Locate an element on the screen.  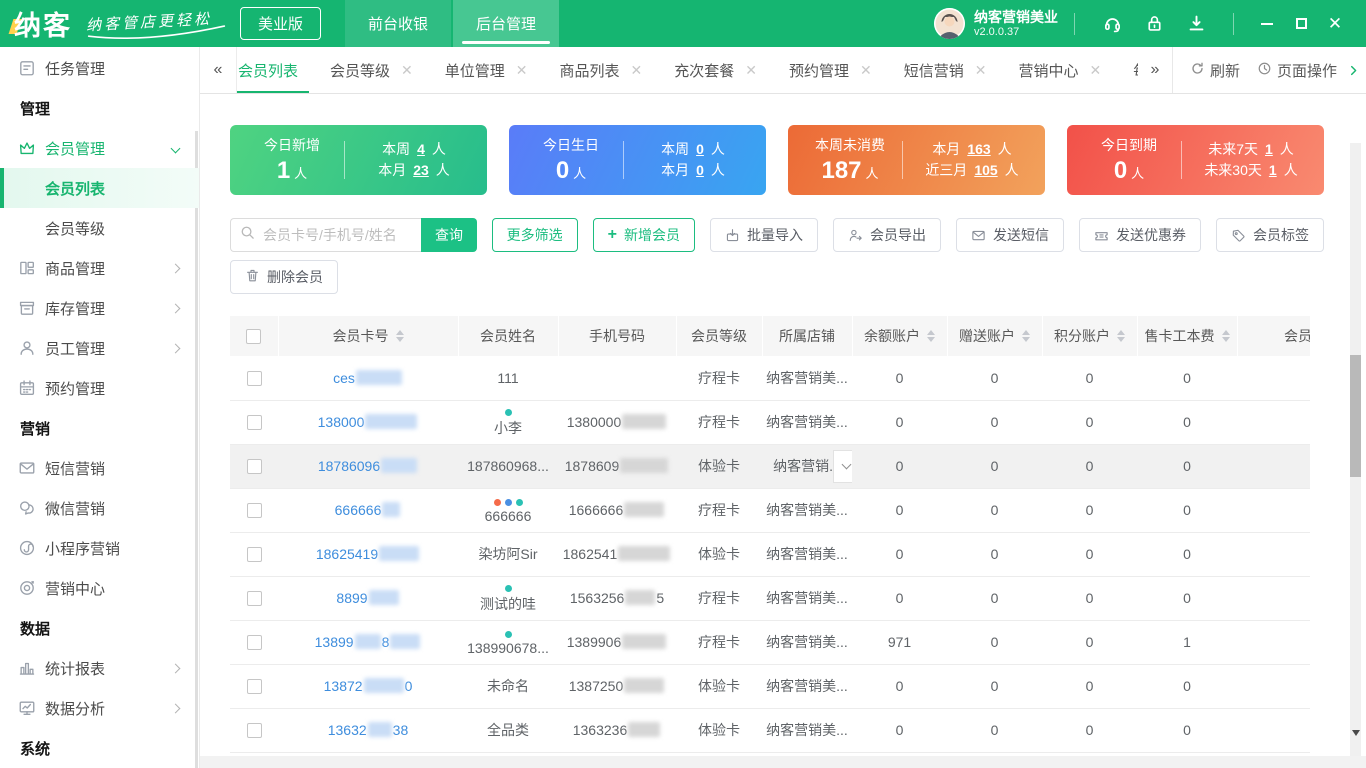
action-发送优惠券-button: 发送优惠券 is located at coordinates (1140, 235).